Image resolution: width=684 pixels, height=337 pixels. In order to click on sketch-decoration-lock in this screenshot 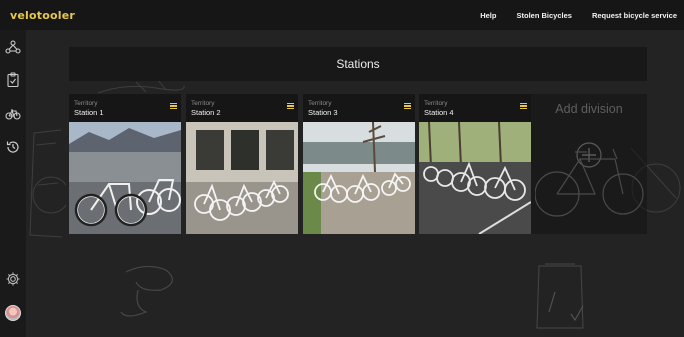, I will do `click(146, 291)`.